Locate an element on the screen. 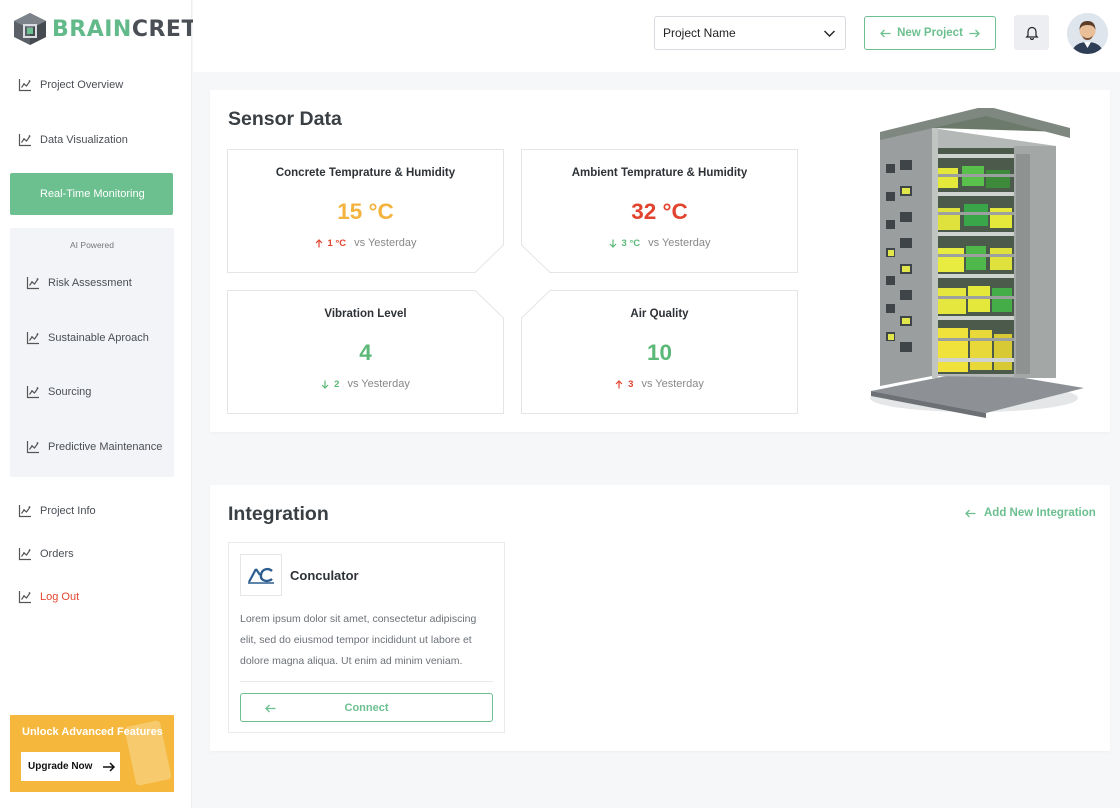  sidebar-item-label: Risk Assessment is located at coordinates (90, 283).